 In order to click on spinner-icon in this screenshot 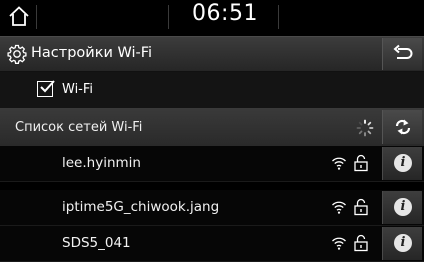, I will do `click(365, 128)`.